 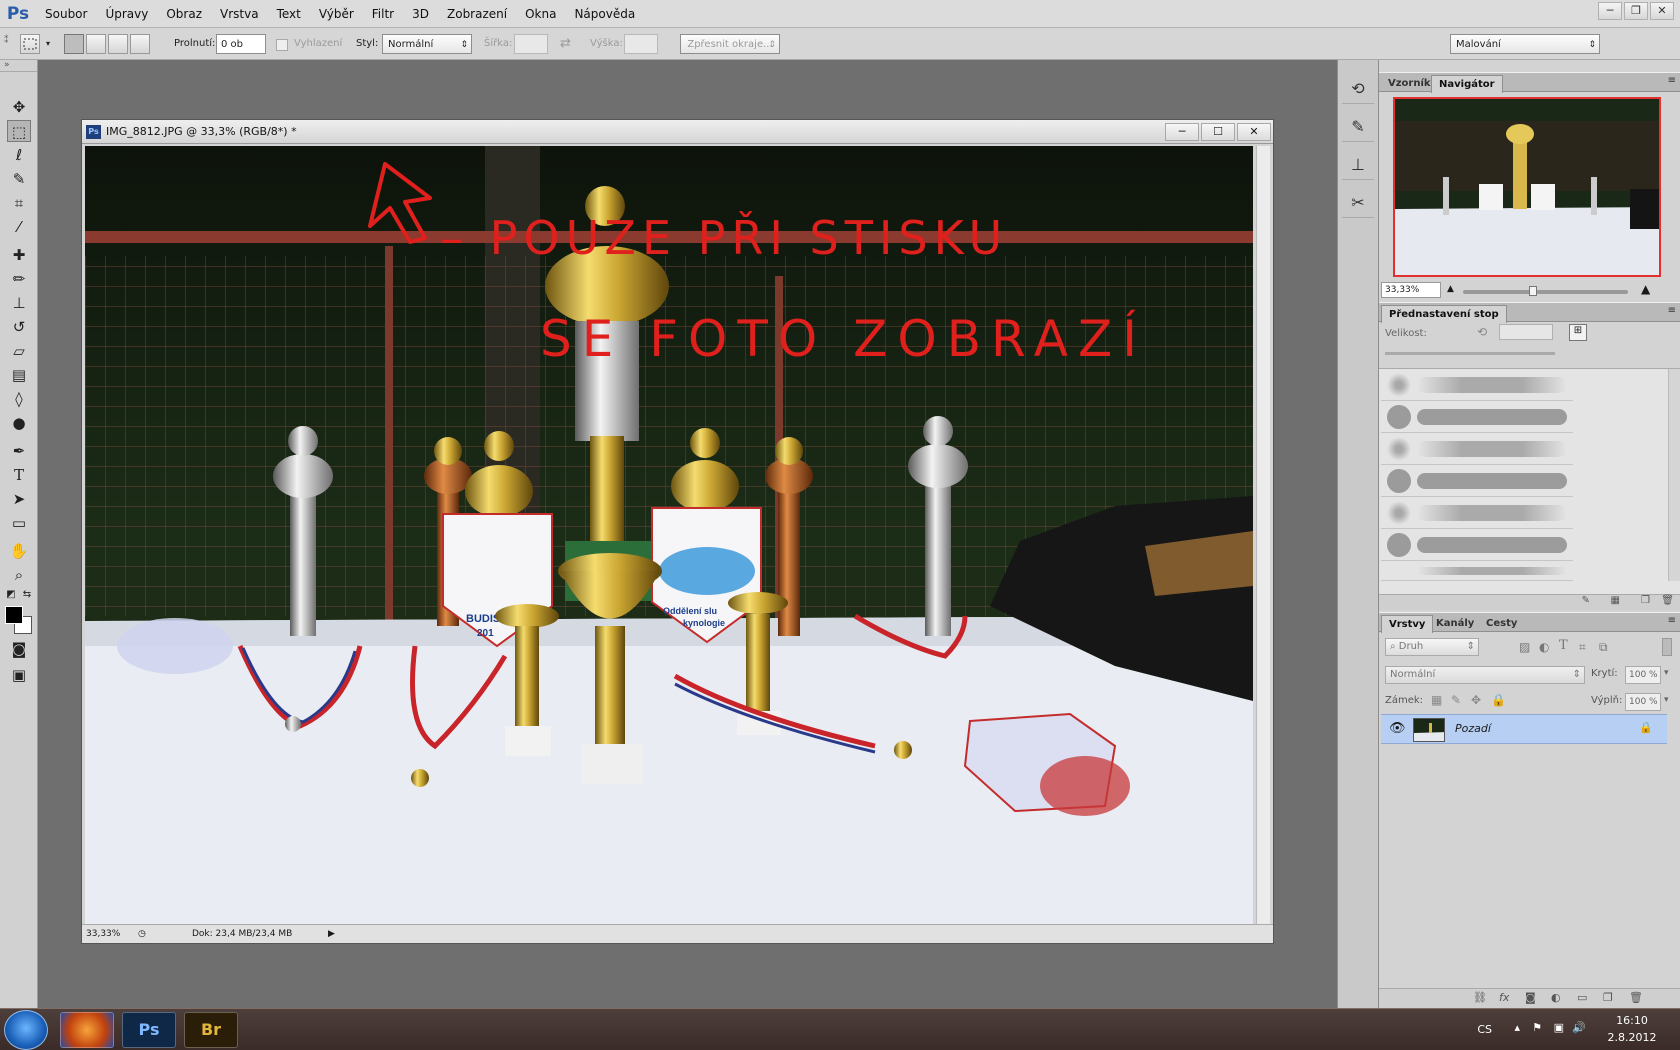 What do you see at coordinates (336, 14) in the screenshot?
I see `menu-vyber: Výběr` at bounding box center [336, 14].